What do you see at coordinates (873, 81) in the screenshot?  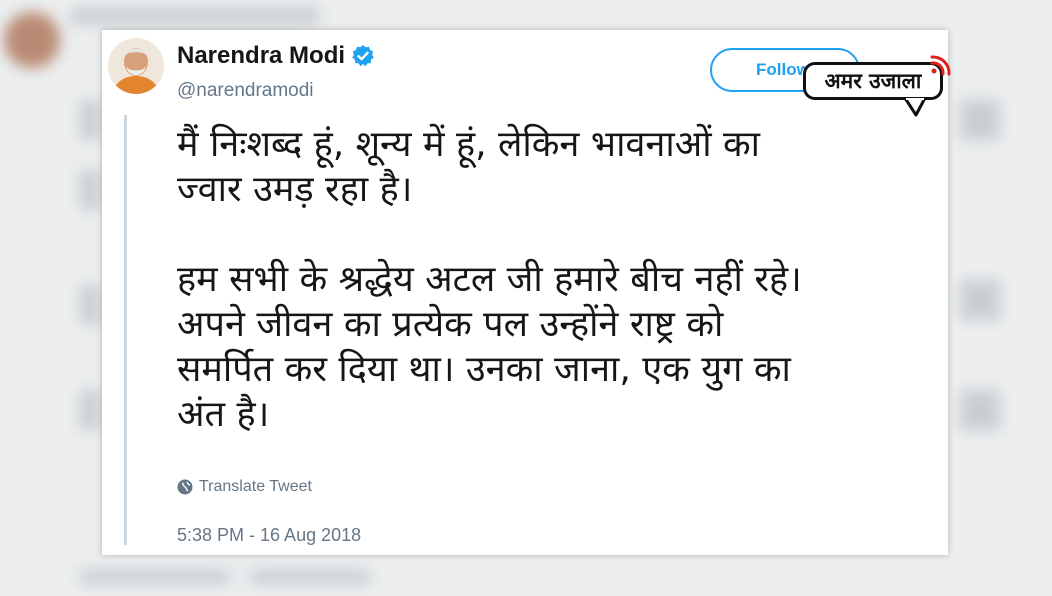 I see `logo-text-box: अमर उजाला` at bounding box center [873, 81].